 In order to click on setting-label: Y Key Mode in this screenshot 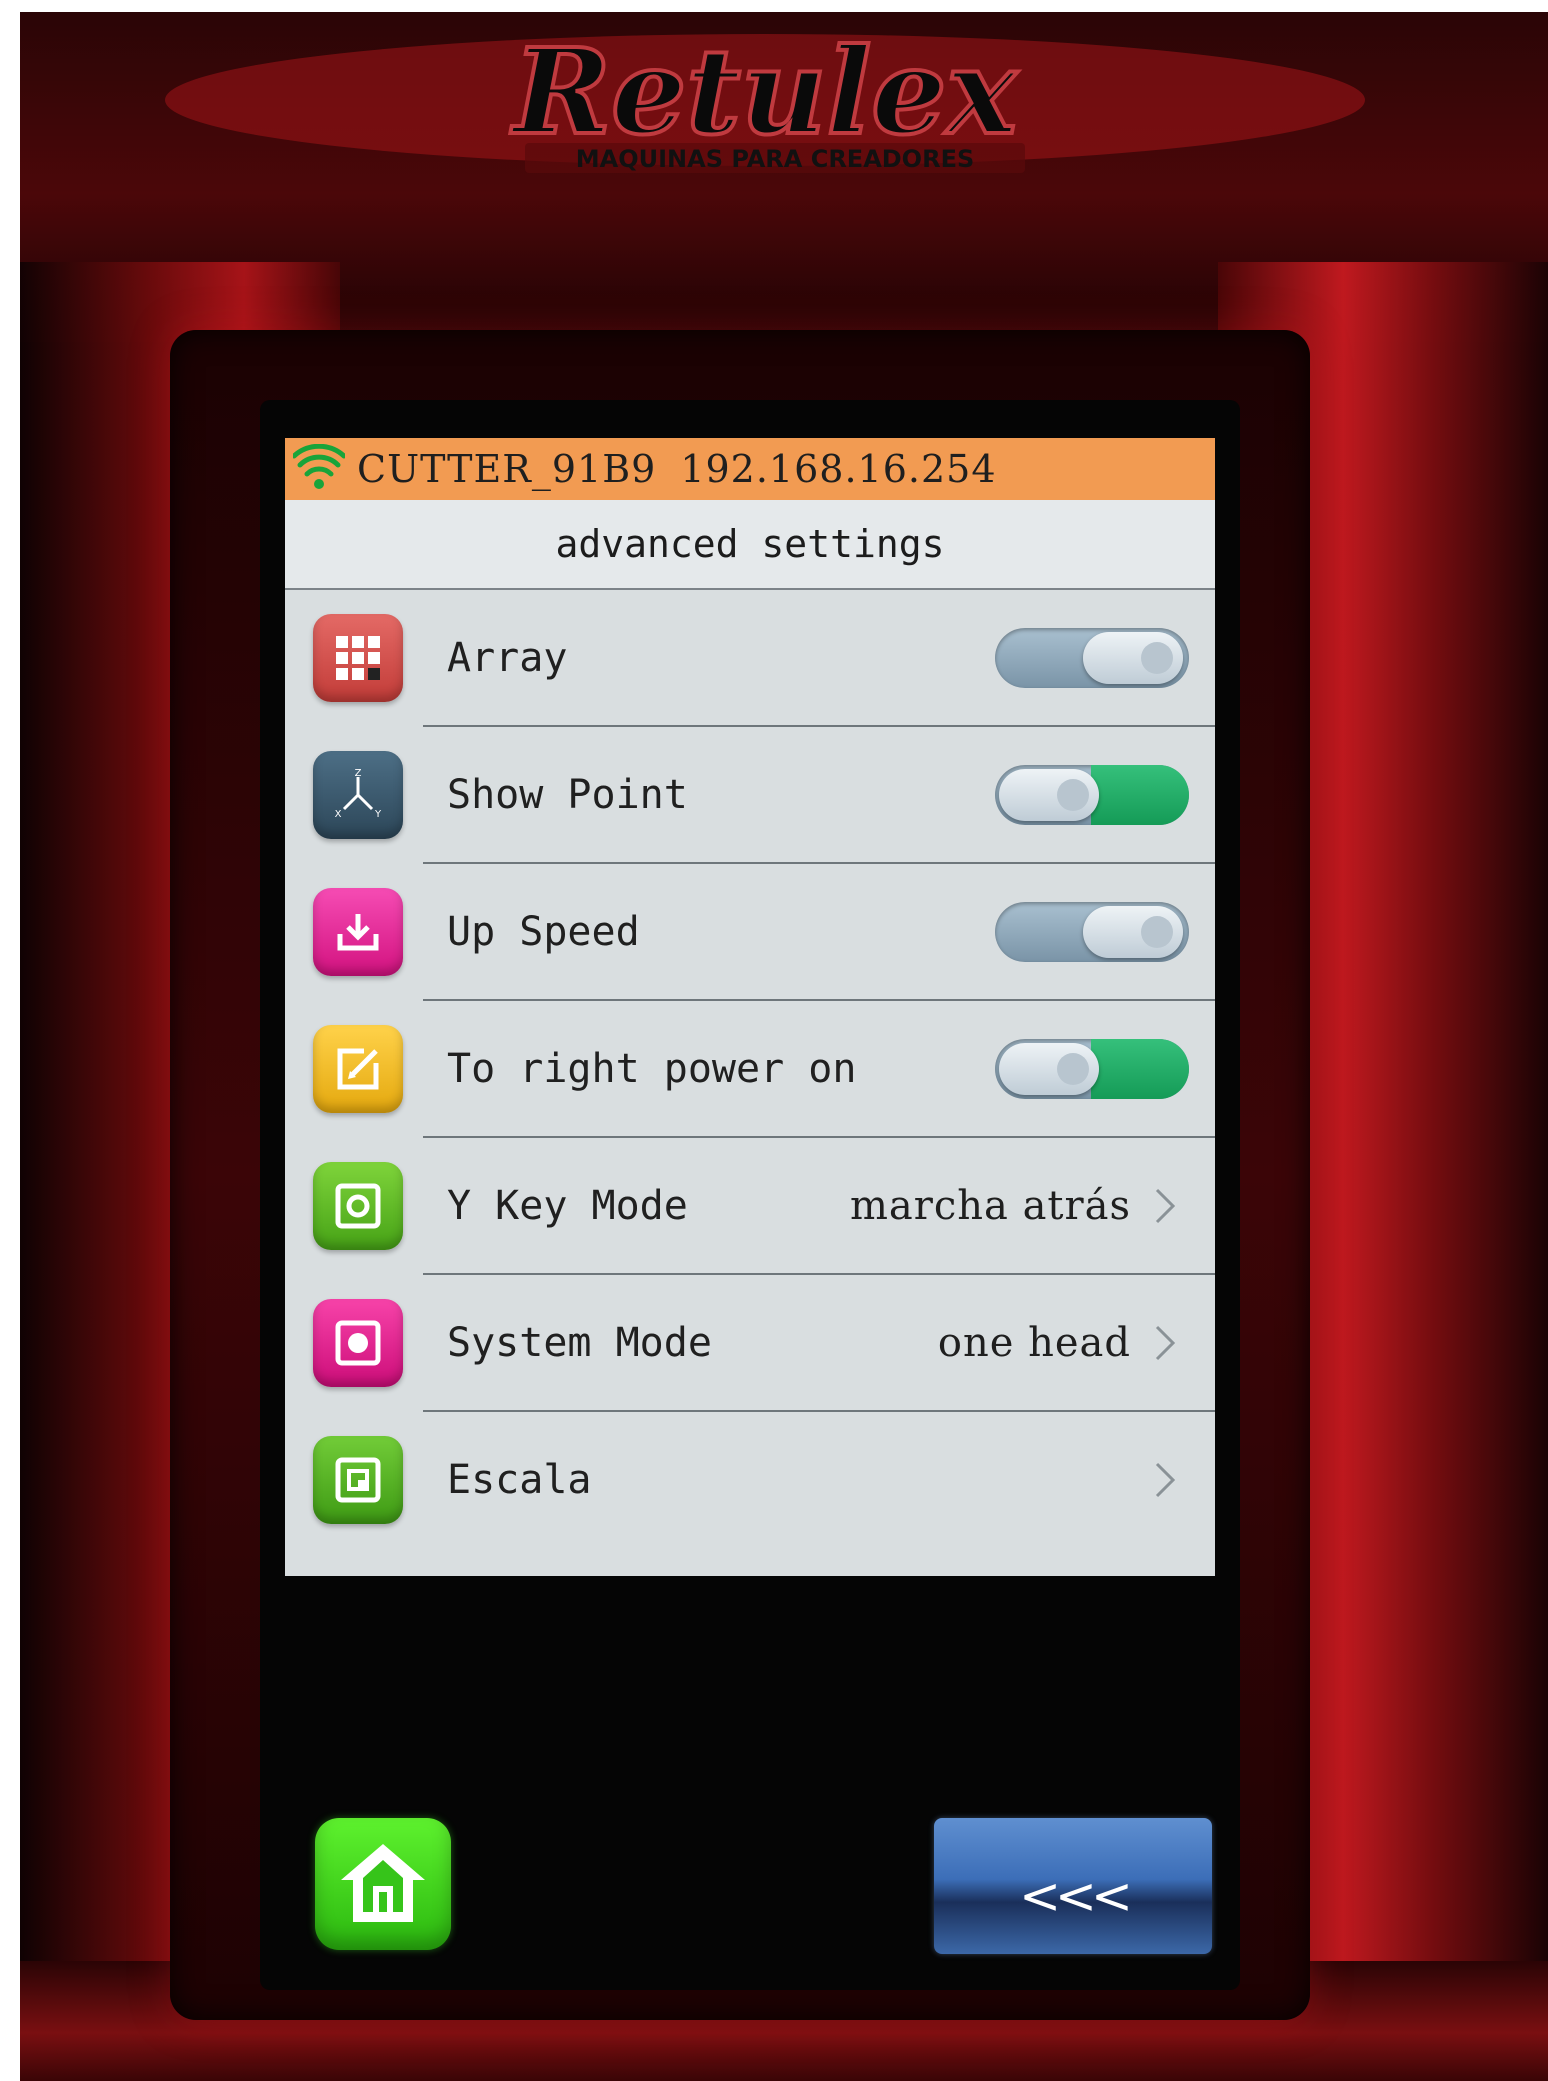, I will do `click(567, 1206)`.